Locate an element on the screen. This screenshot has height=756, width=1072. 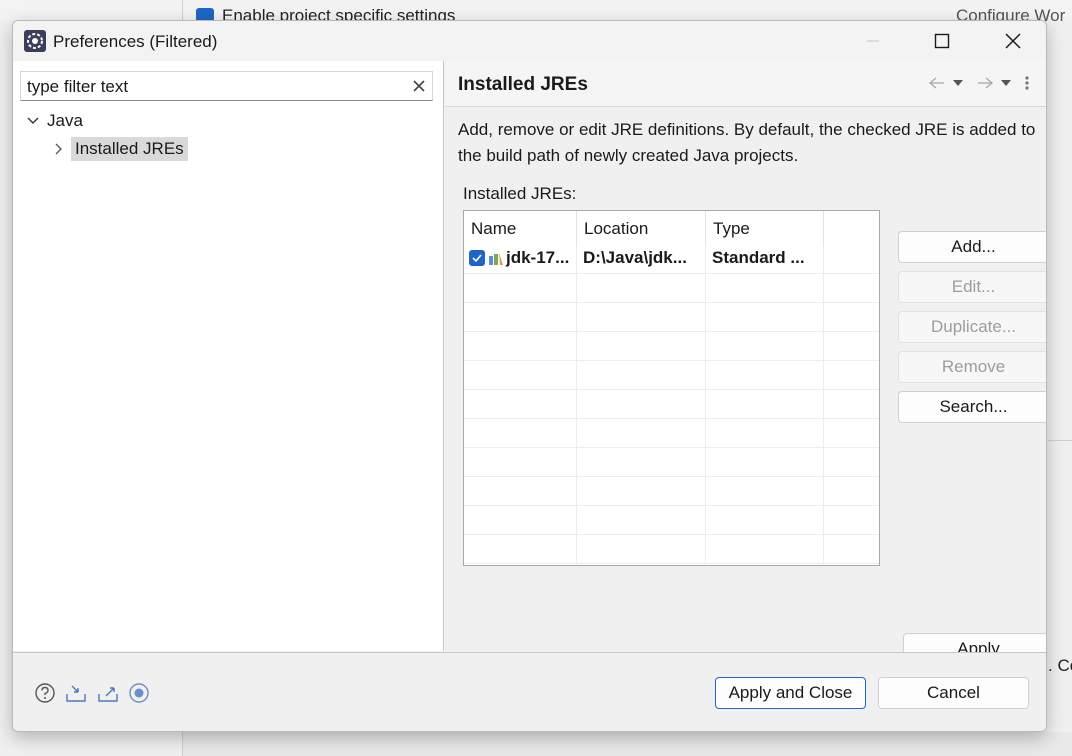
remove-button: Remove is located at coordinates (972, 367).